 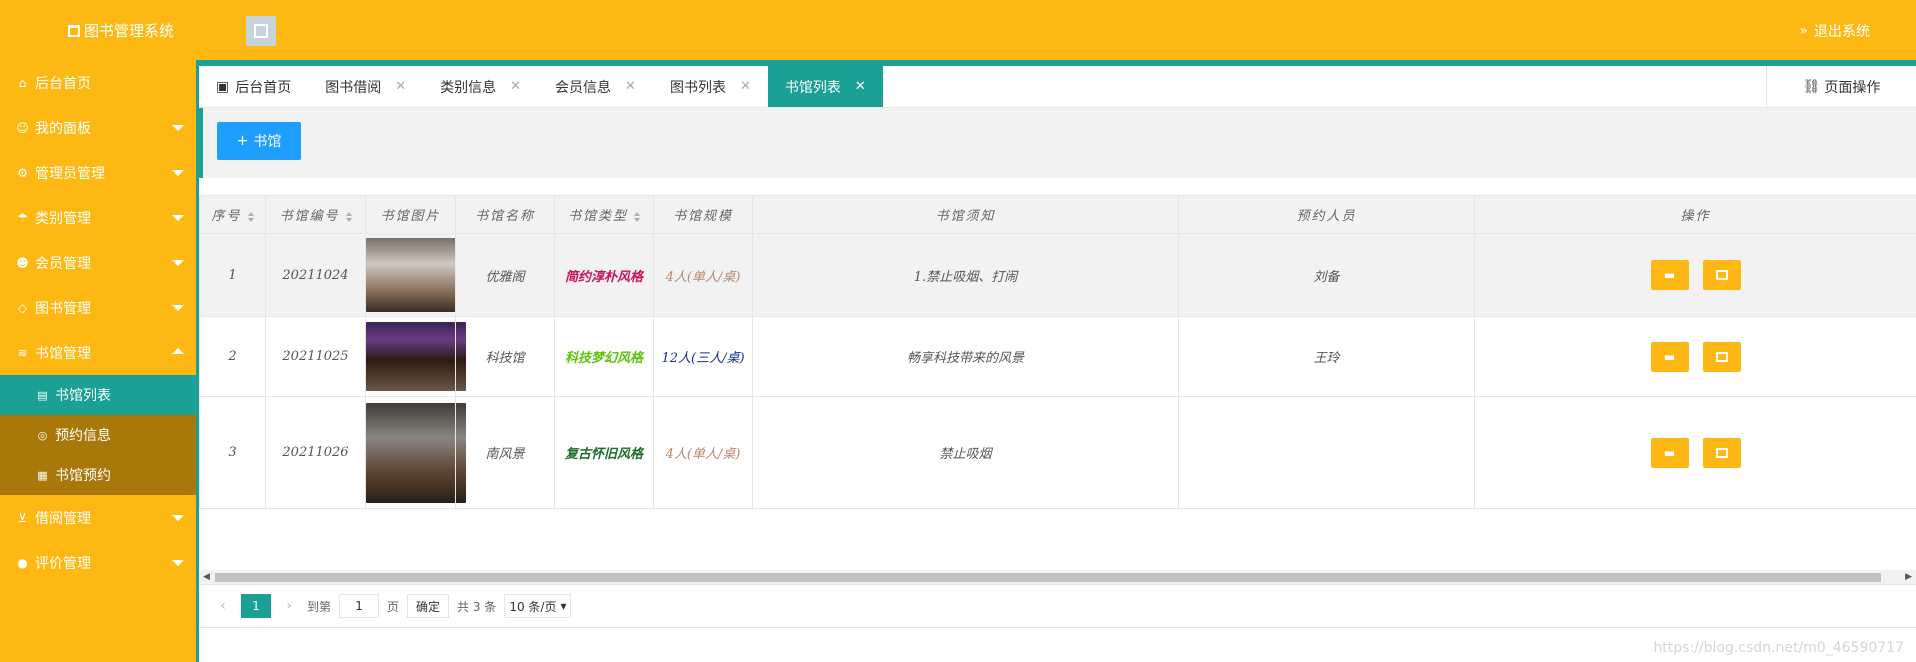 I want to click on cell-code: 20211026, so click(x=315, y=452).